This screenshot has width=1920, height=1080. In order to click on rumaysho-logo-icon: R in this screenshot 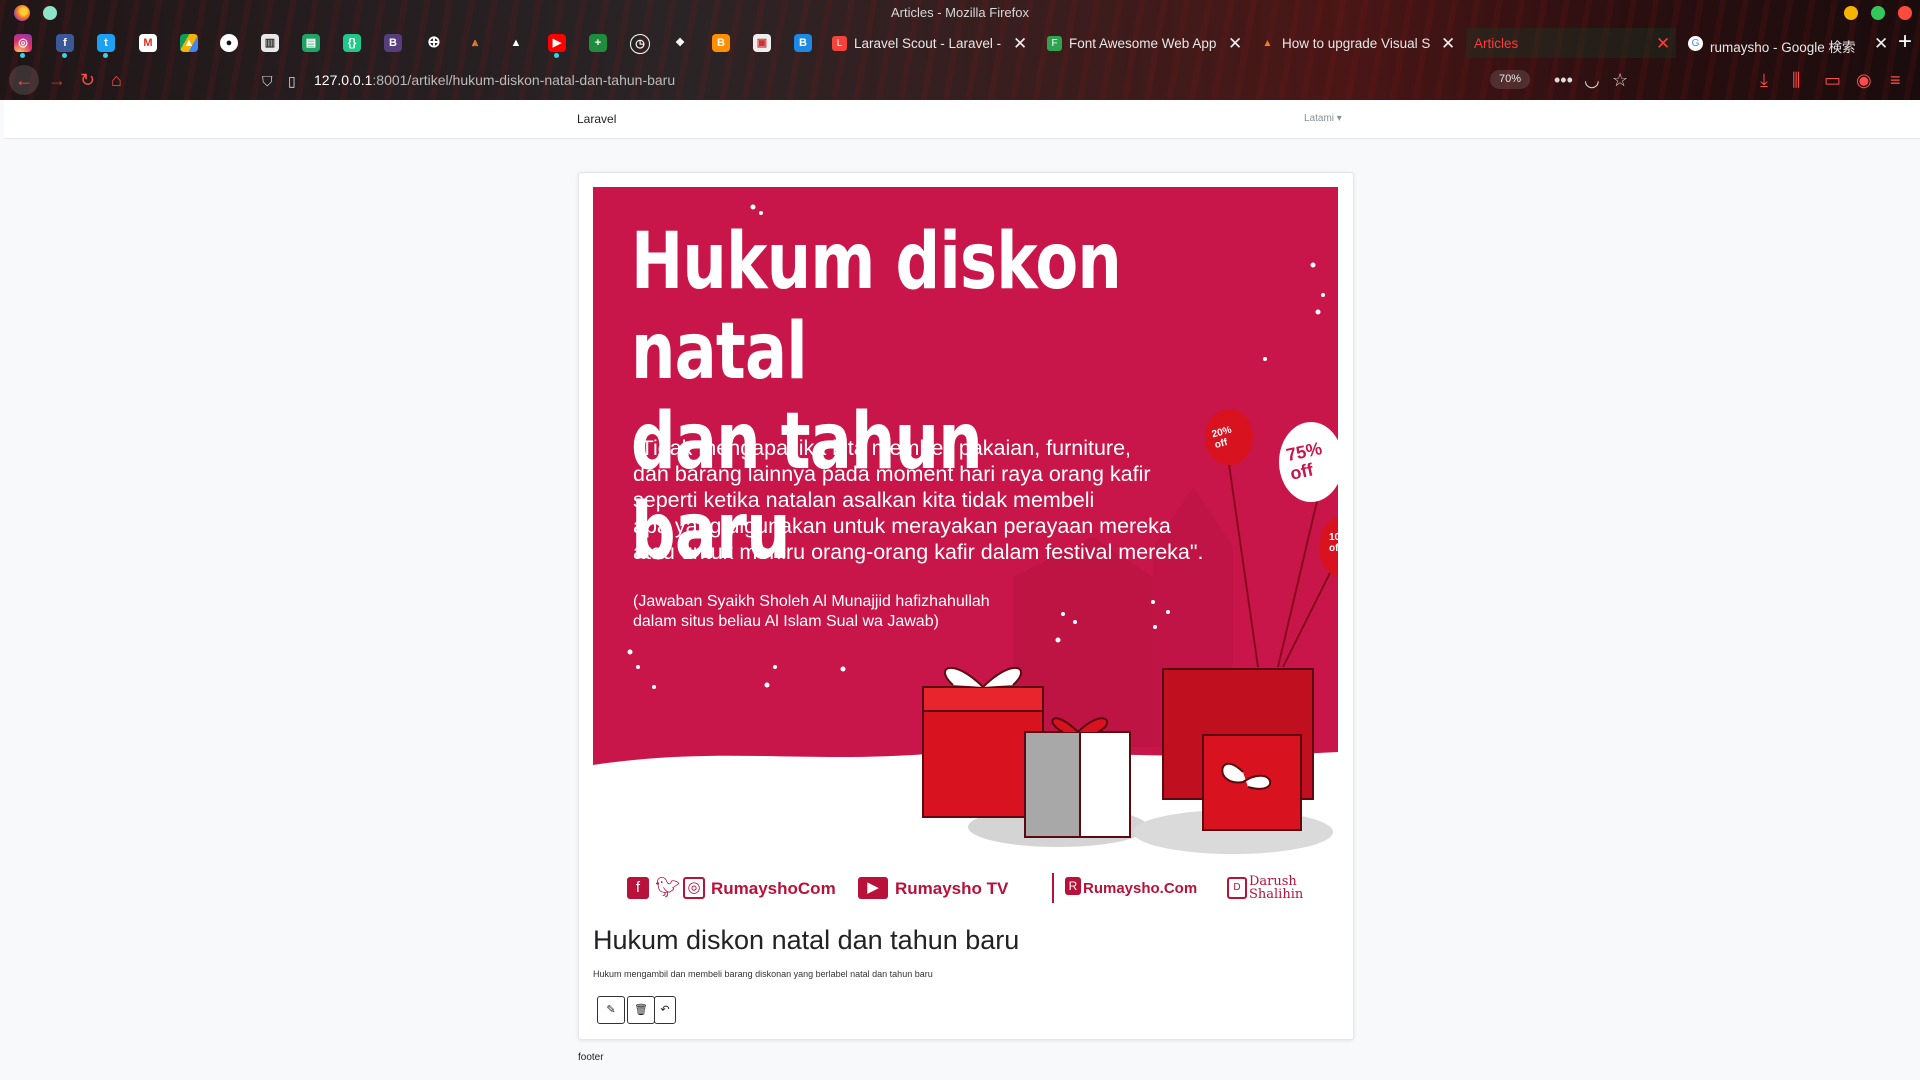, I will do `click(1073, 886)`.